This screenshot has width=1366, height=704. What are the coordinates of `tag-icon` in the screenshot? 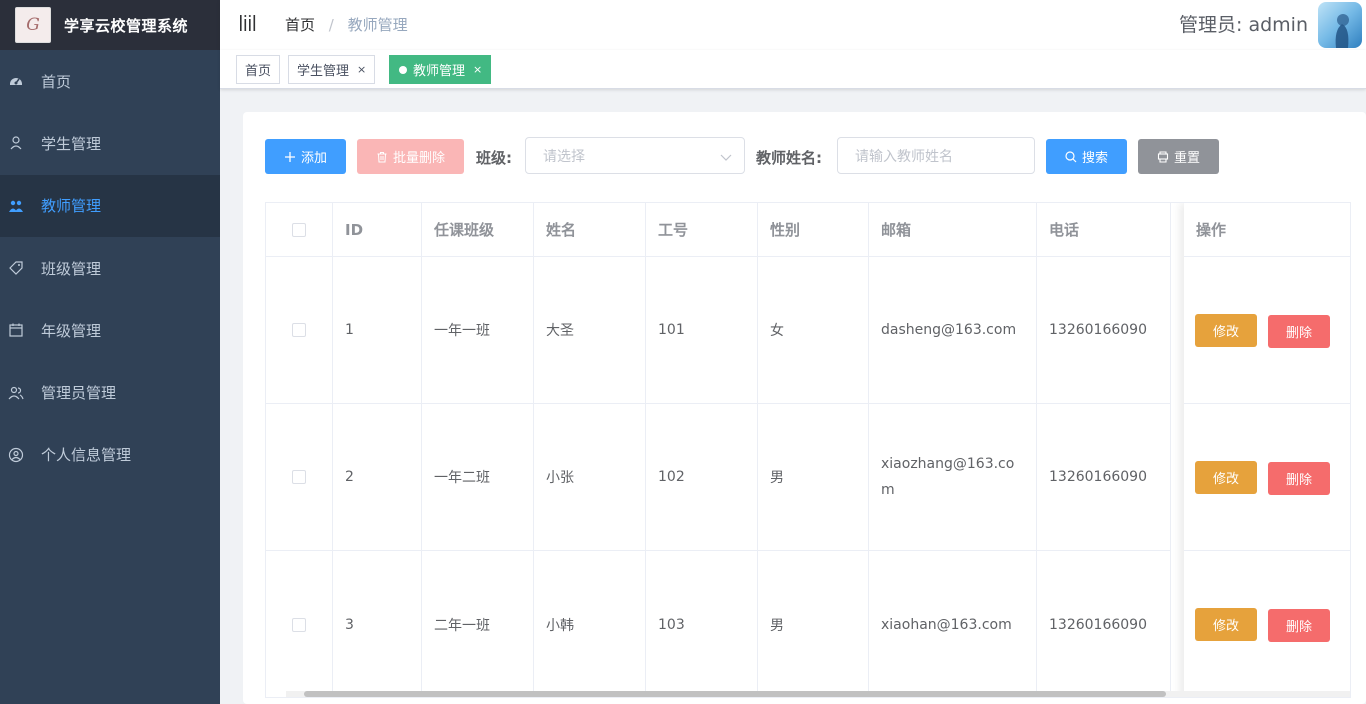 It's located at (16, 268).